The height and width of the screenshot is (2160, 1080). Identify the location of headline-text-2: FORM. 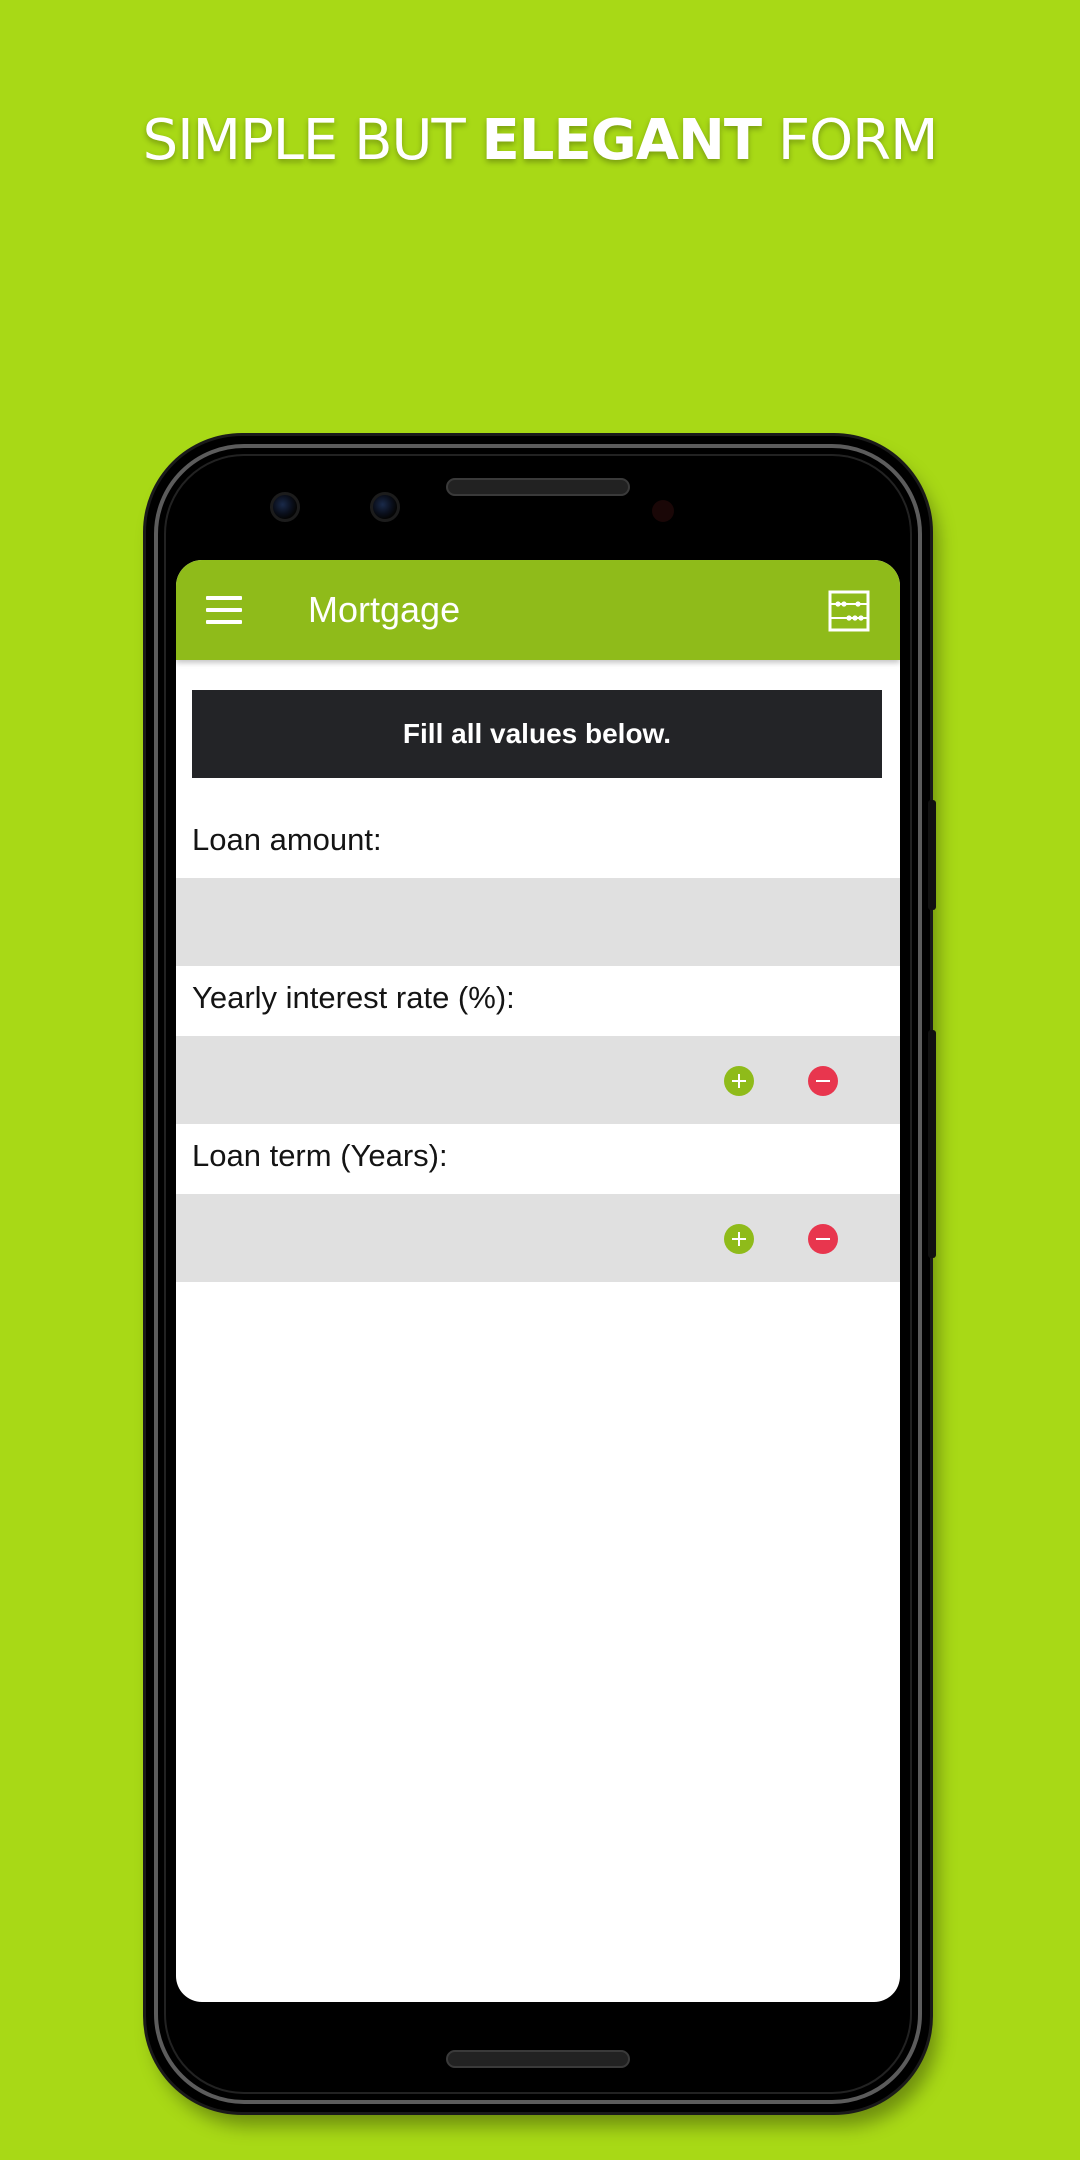
(850, 140).